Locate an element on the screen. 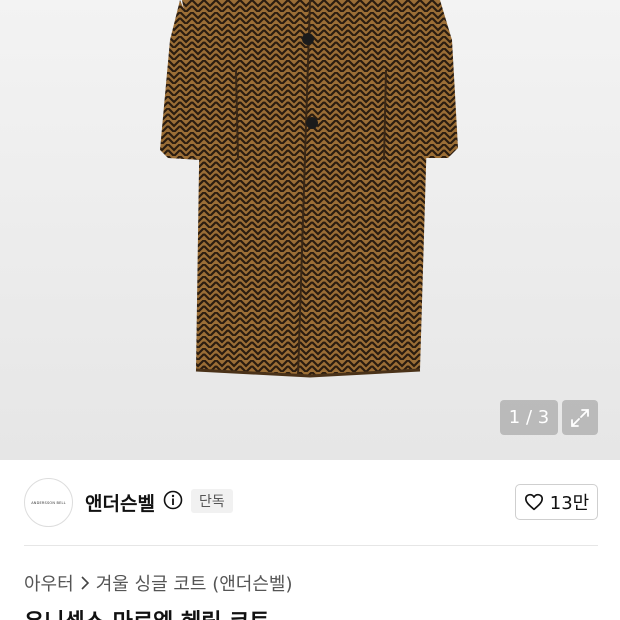 This screenshot has width=620, height=620. heart-icon is located at coordinates (533, 502).